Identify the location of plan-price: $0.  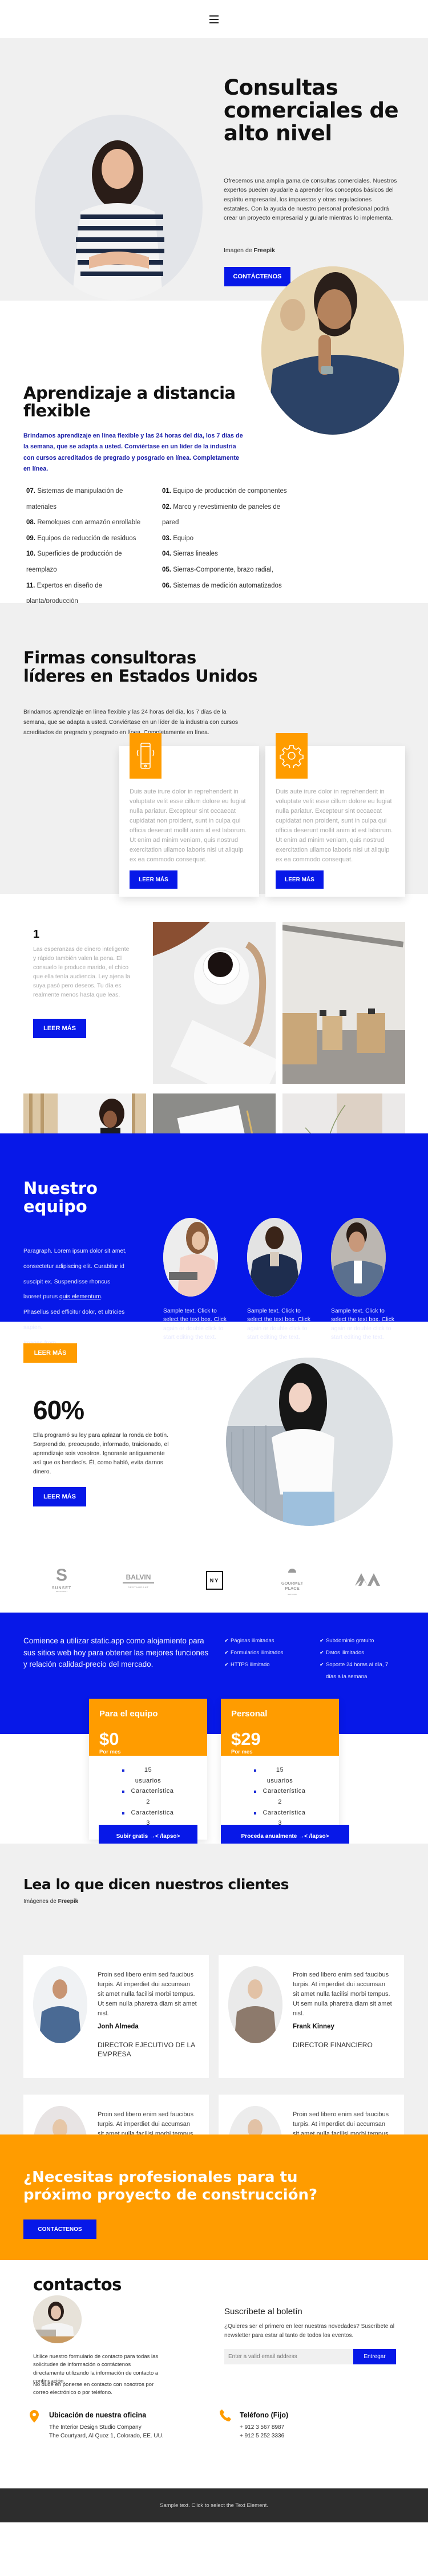
(109, 1739).